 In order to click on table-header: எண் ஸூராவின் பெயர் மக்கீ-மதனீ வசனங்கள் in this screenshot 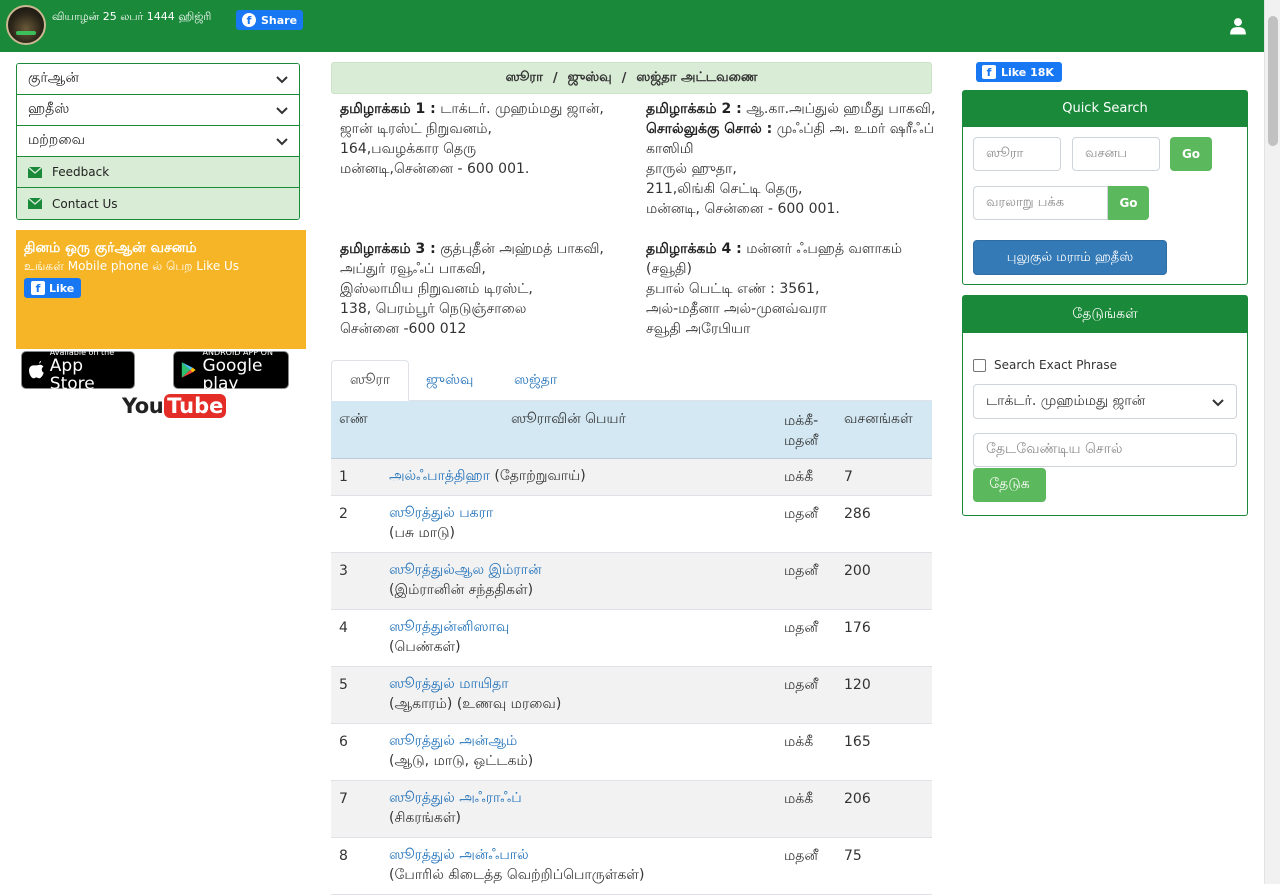, I will do `click(631, 430)`.